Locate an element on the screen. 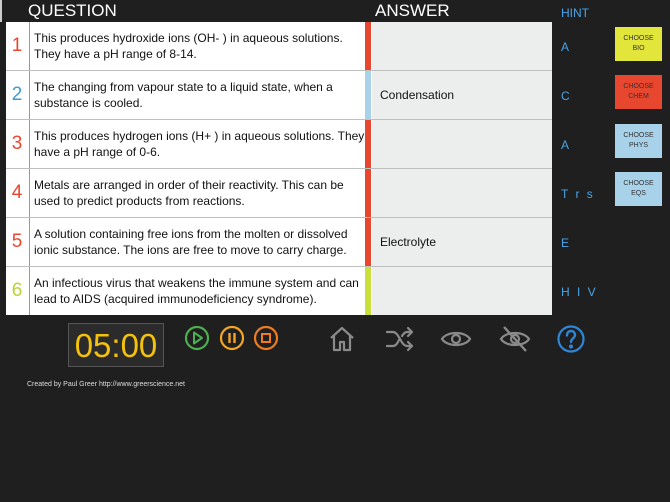 This screenshot has width=670, height=502. row-number: 3 is located at coordinates (17, 143).